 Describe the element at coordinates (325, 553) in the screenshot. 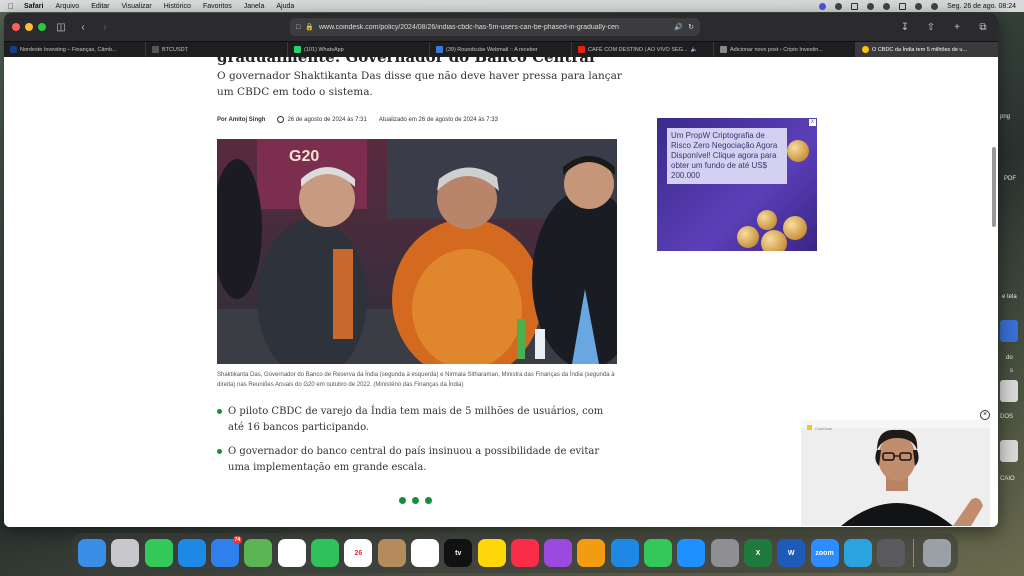

I see `dock-facetime-icon` at that location.